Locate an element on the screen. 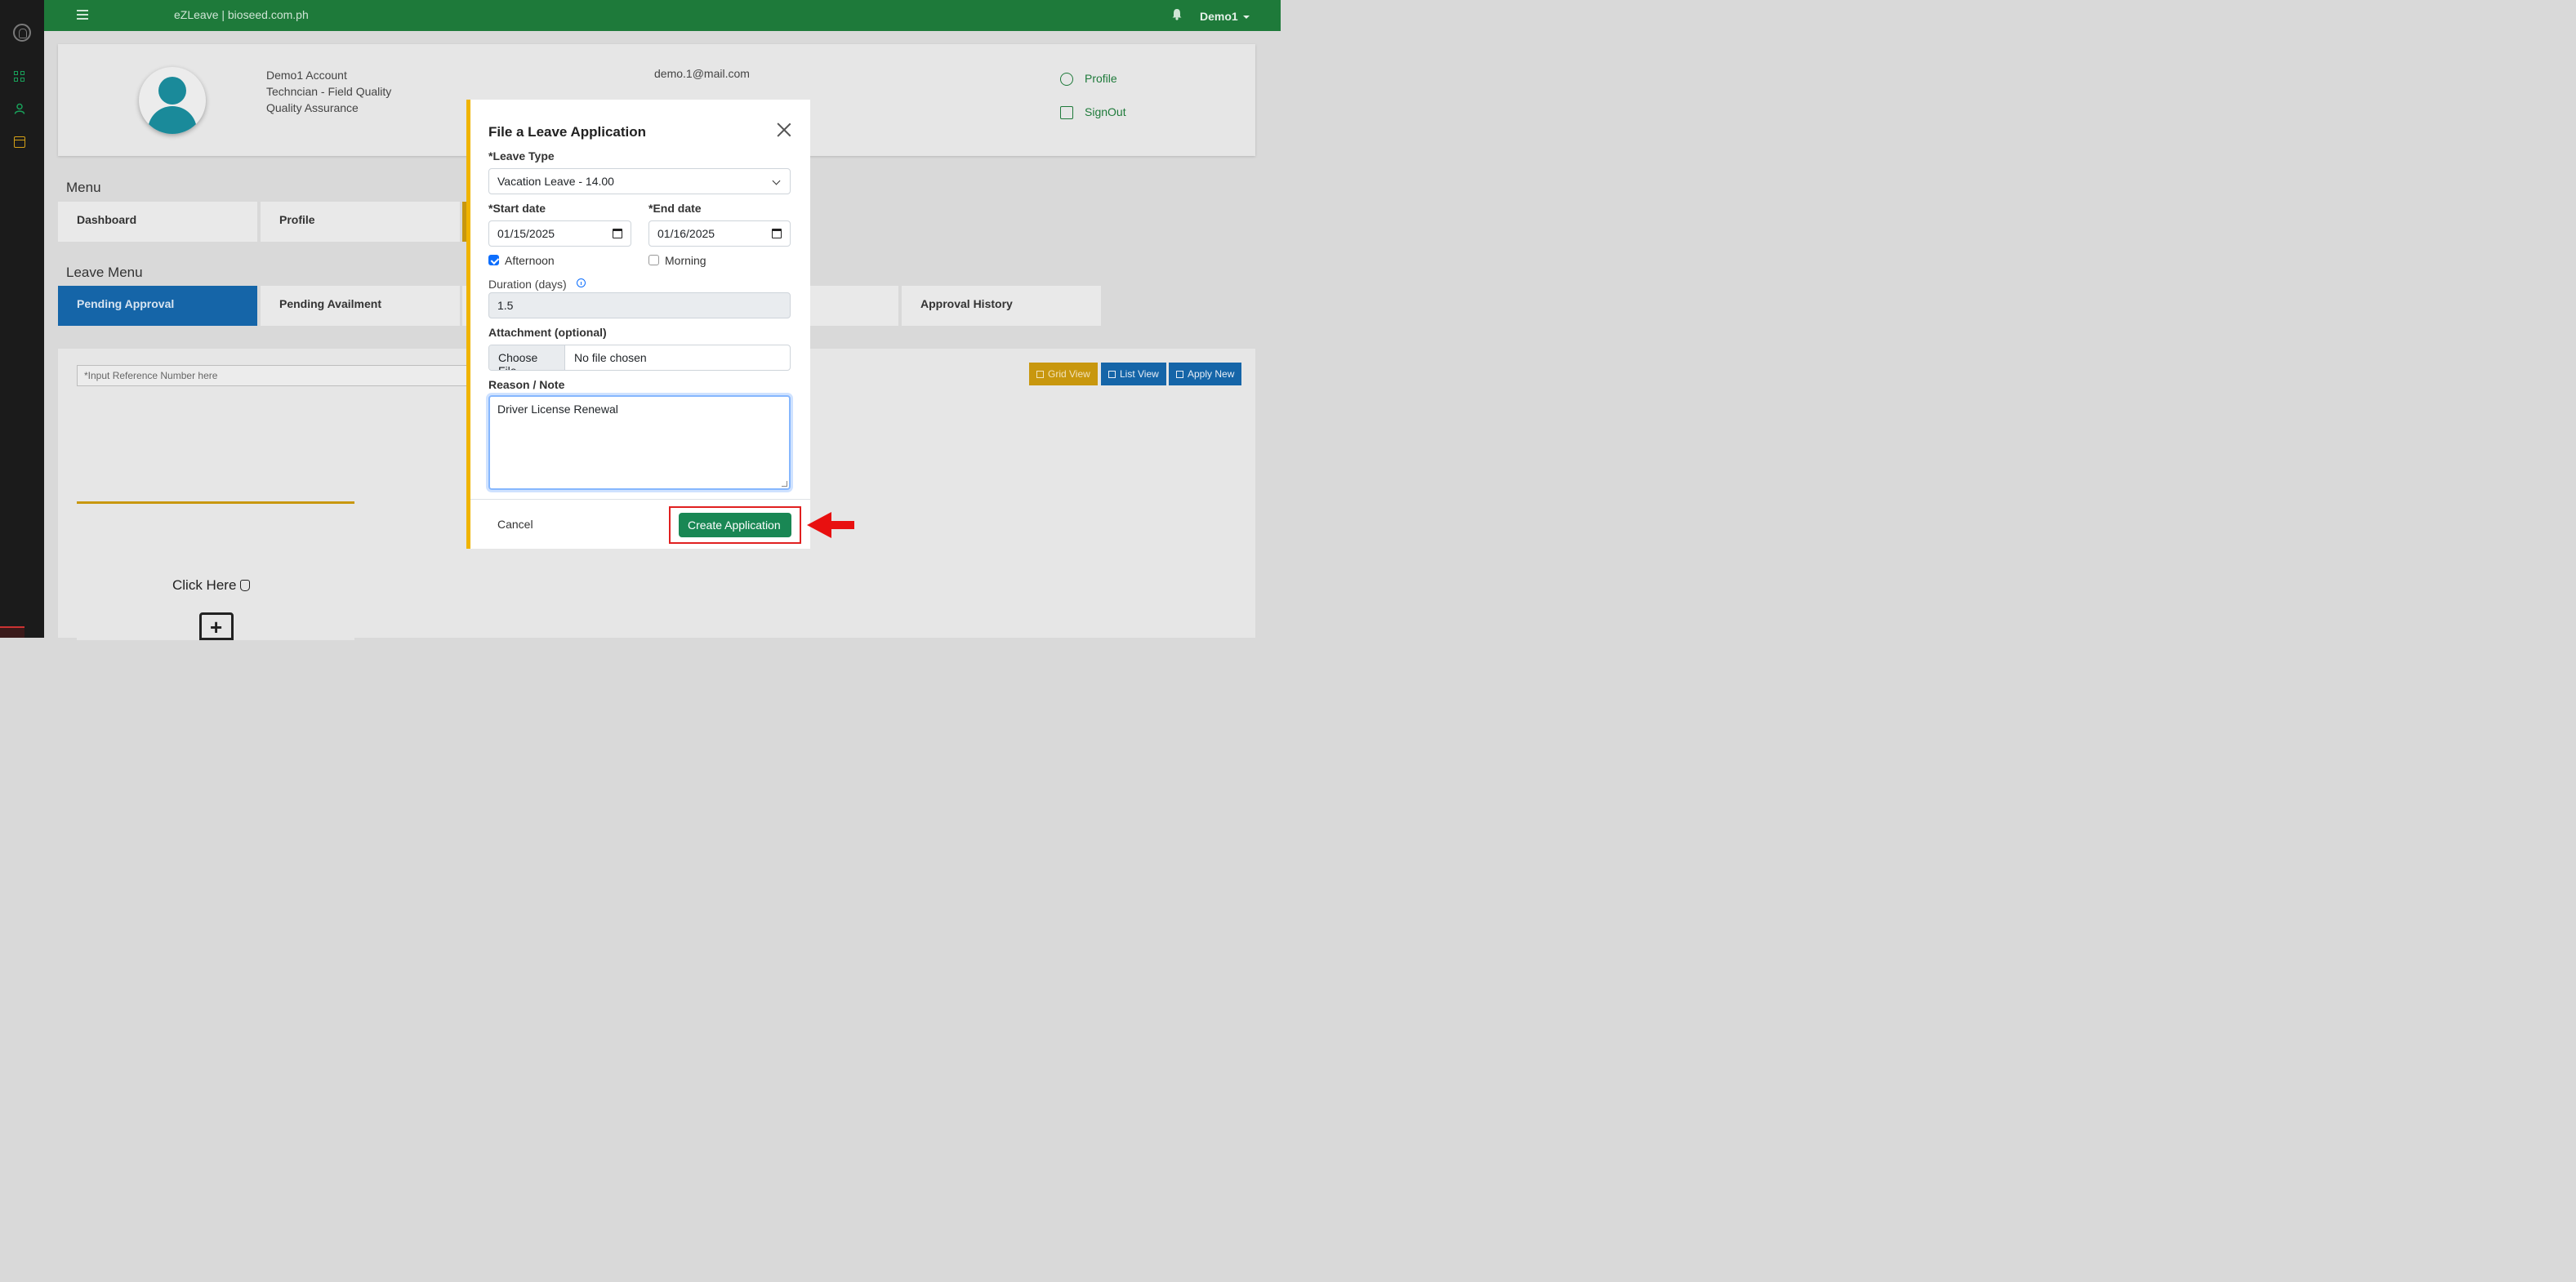 This screenshot has width=2576, height=1282. morning-checkbox is located at coordinates (653, 260).